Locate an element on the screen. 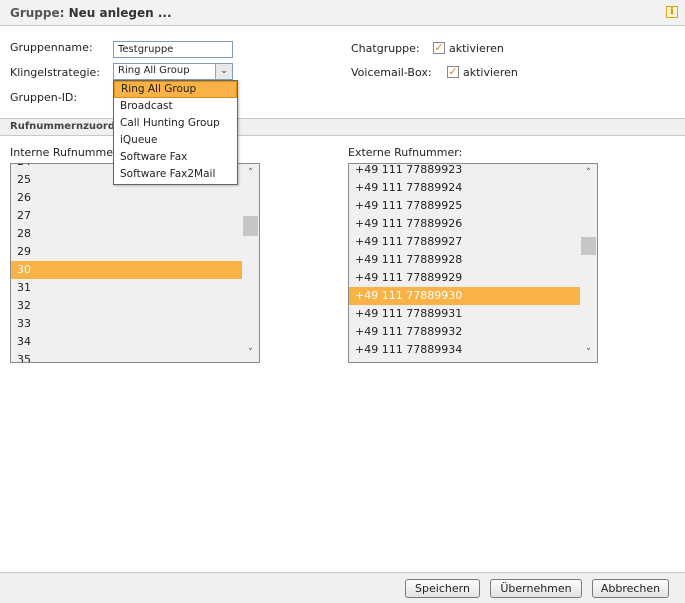 This screenshot has height=603, width=685. list-item: 35 is located at coordinates (126, 356).